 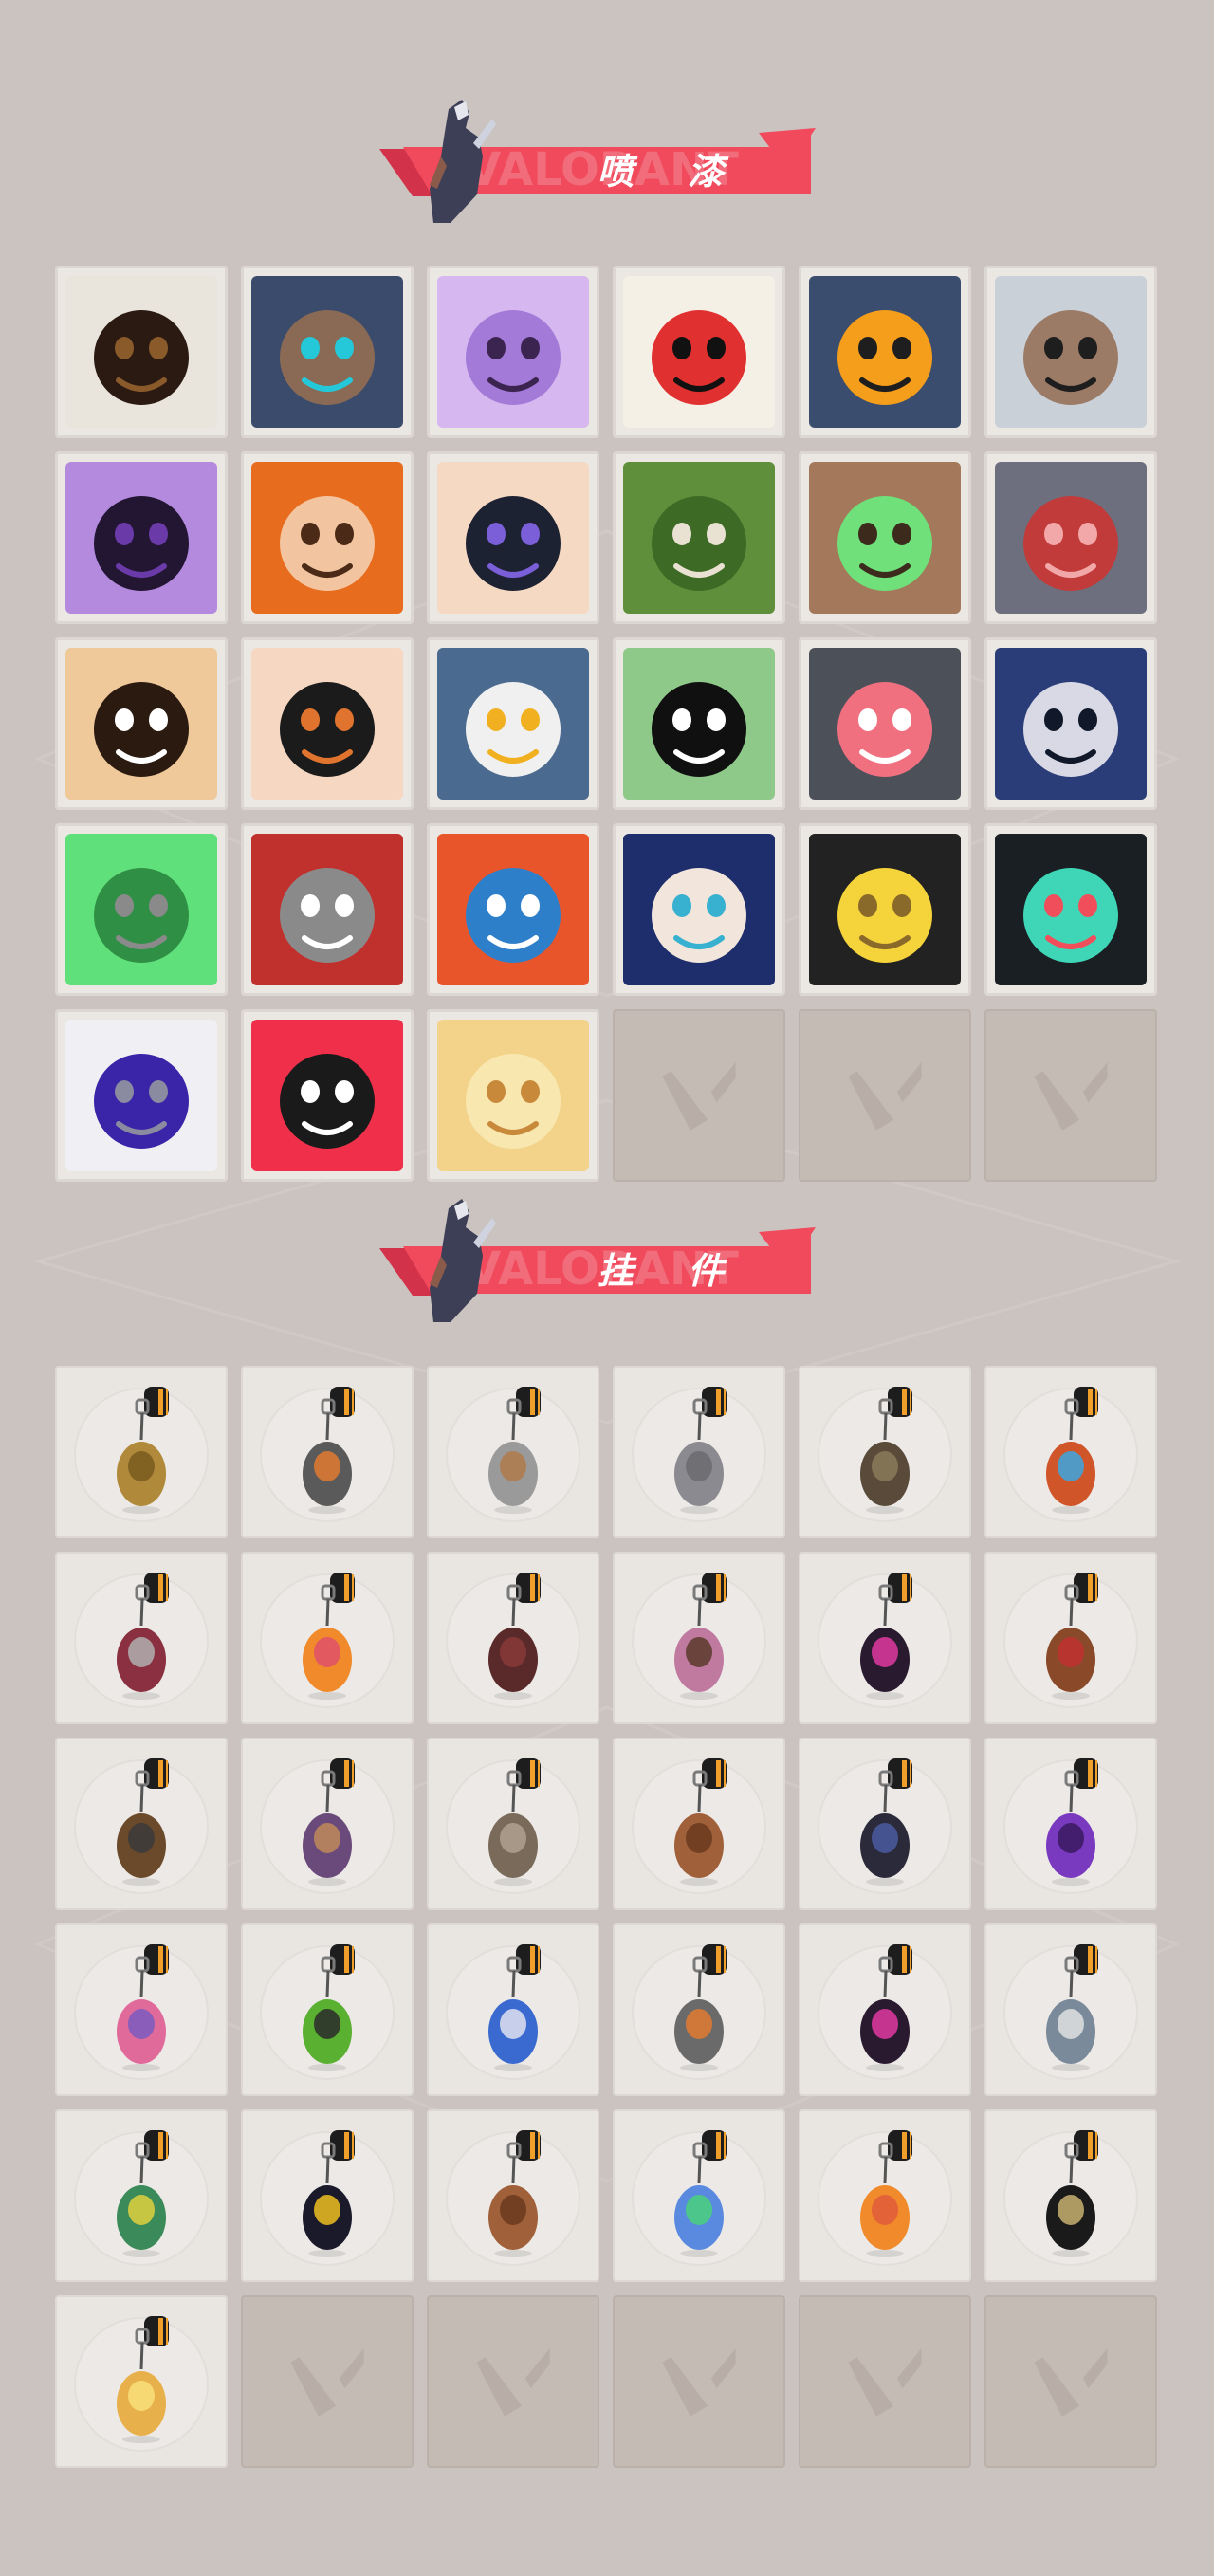 I want to click on spray-hooded-agent-icon, so click(x=1071, y=724).